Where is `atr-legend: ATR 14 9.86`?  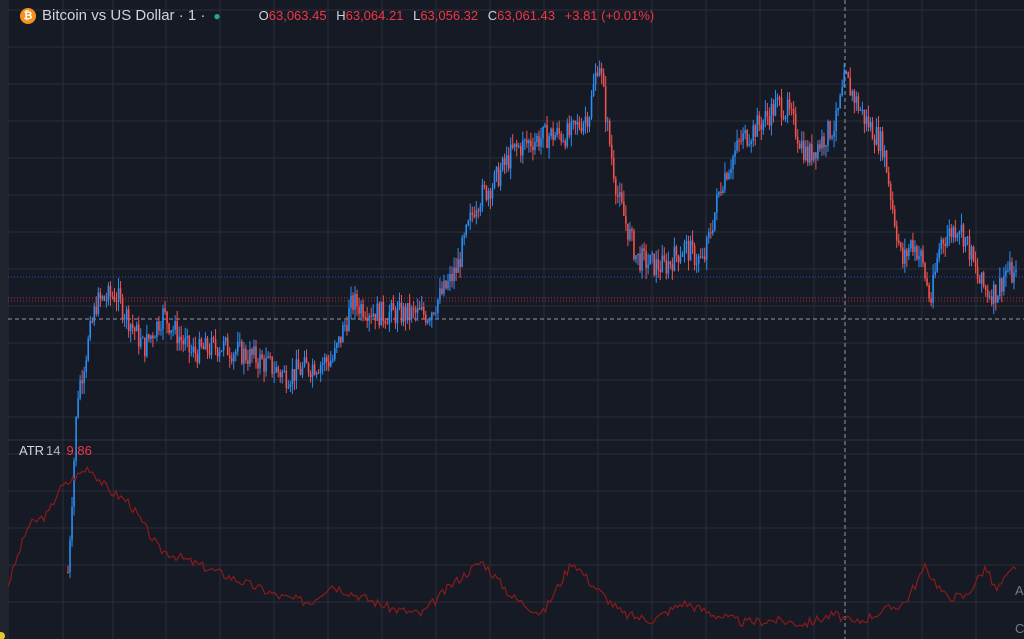 atr-legend: ATR 14 9.86 is located at coordinates (55, 450).